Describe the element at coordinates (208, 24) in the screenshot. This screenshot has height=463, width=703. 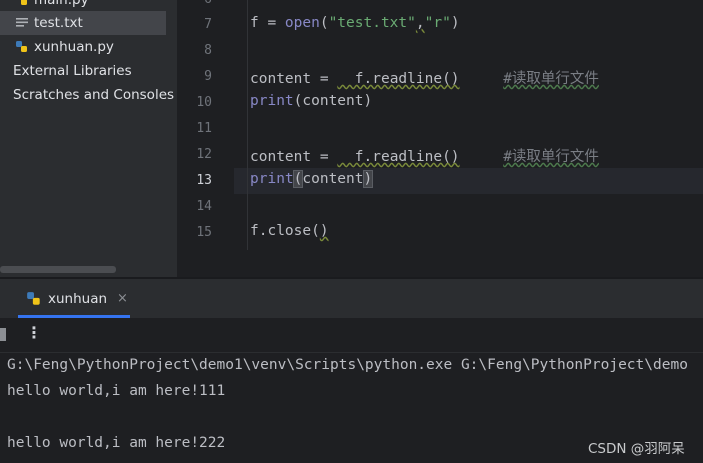
I see `line-number: 7` at that location.